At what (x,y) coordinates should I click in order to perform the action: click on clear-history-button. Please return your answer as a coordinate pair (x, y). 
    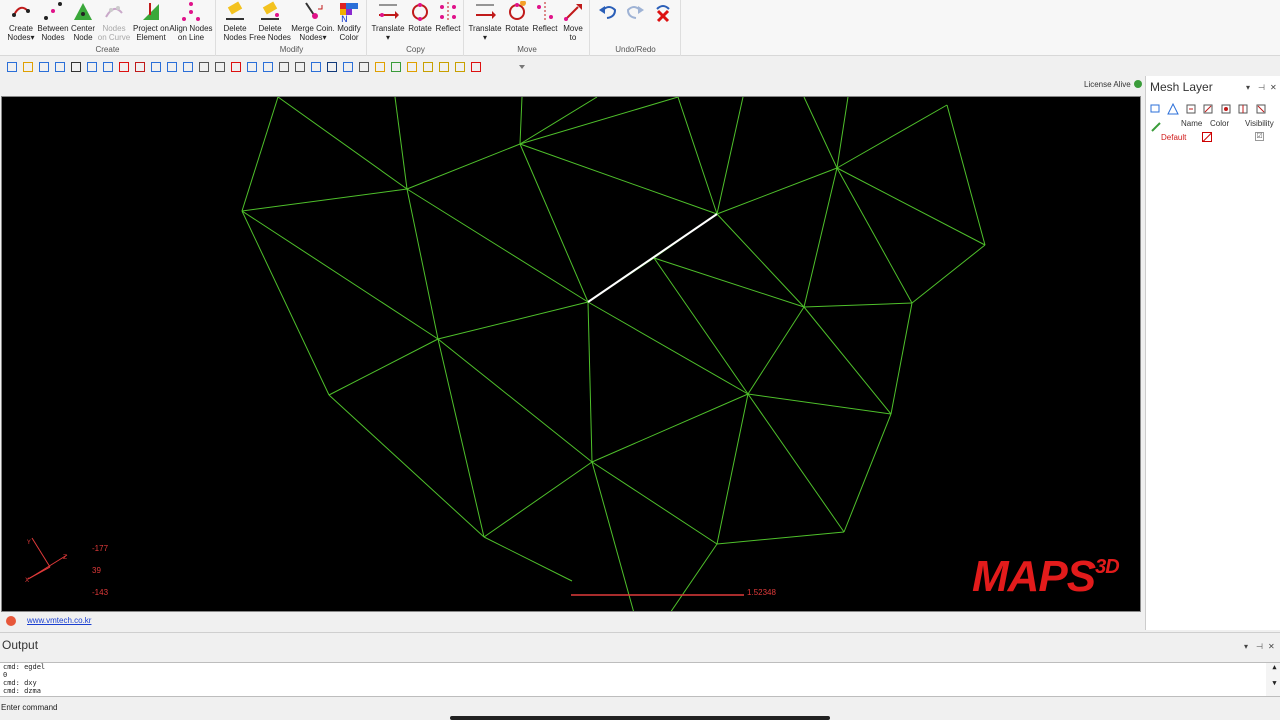
    Looking at the image, I should click on (663, 22).